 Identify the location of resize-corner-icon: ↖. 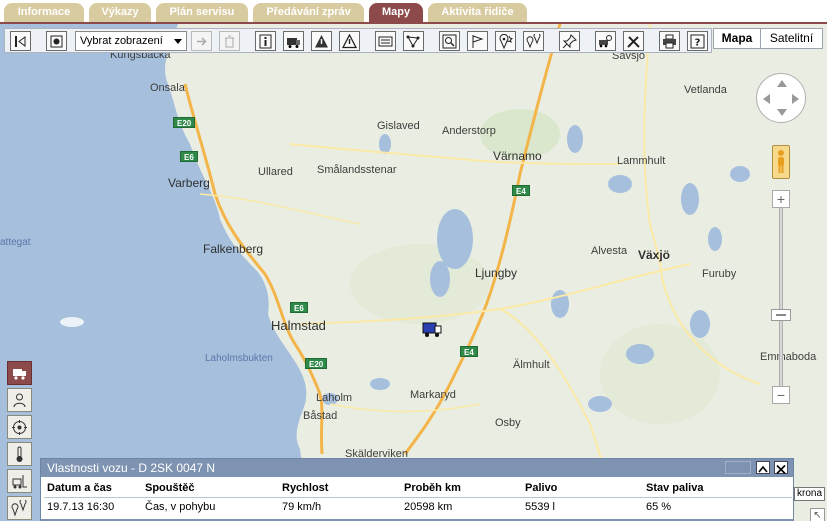
(817, 514).